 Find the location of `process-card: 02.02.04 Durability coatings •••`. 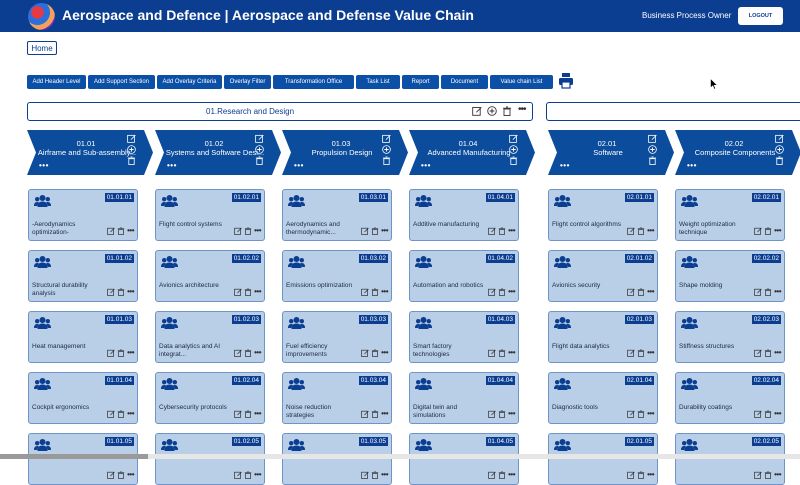

process-card: 02.02.04 Durability coatings ••• is located at coordinates (730, 398).